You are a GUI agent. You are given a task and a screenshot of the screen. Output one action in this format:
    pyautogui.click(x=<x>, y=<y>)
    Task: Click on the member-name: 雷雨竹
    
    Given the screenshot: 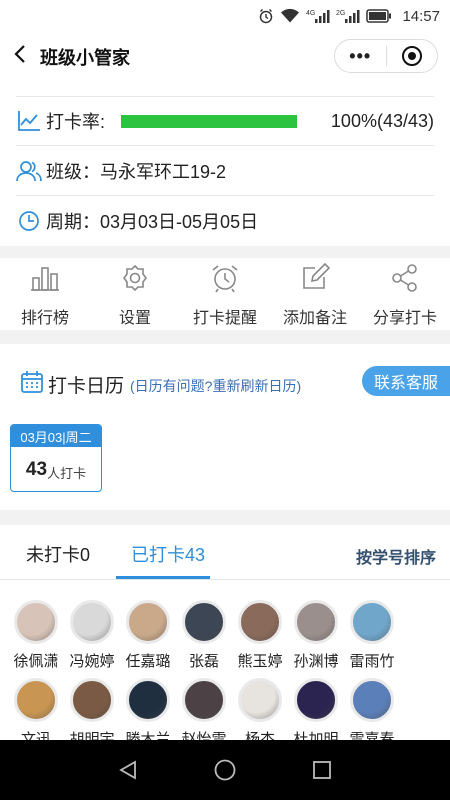 What is the action you would take?
    pyautogui.click(x=372, y=661)
    